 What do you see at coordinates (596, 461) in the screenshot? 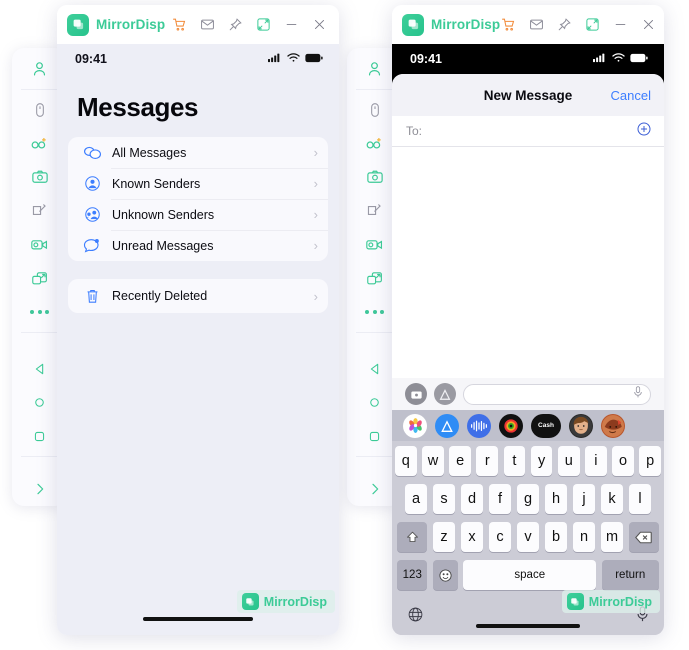
I see `key-i: i` at bounding box center [596, 461].